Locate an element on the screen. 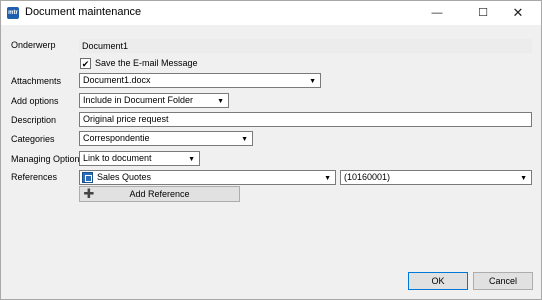 The image size is (542, 300). ok-button: OK is located at coordinates (438, 281).